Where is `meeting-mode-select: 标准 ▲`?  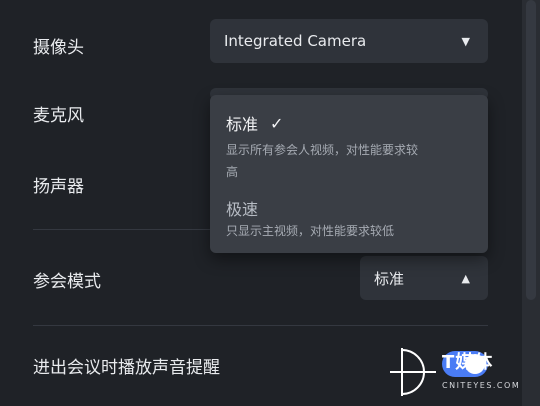
meeting-mode-select: 标准 ▲ is located at coordinates (424, 278).